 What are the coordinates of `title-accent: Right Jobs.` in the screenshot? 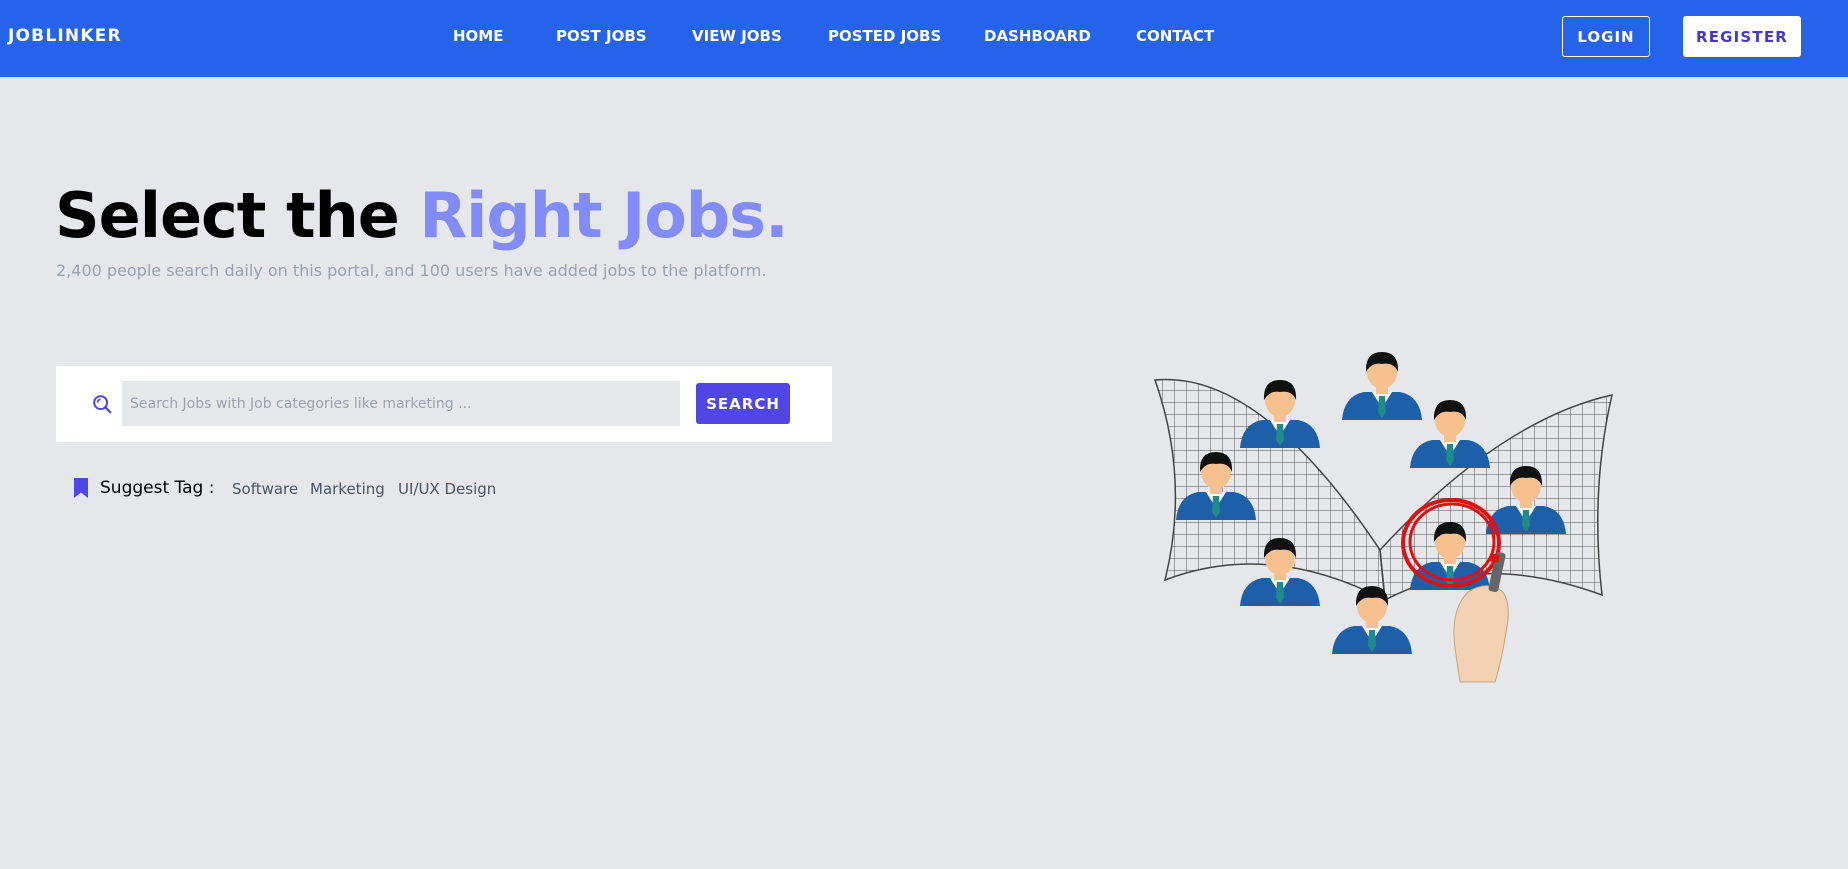 It's located at (603, 215).